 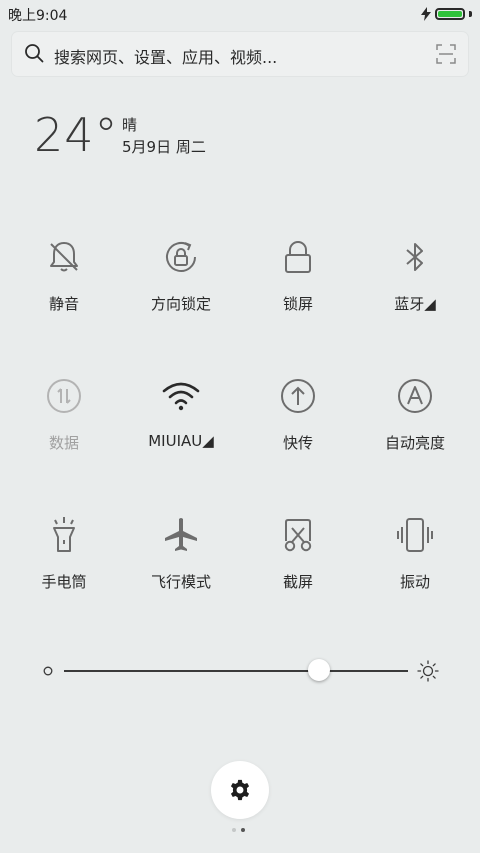 I want to click on toggle-label: 数据, so click(x=63, y=443).